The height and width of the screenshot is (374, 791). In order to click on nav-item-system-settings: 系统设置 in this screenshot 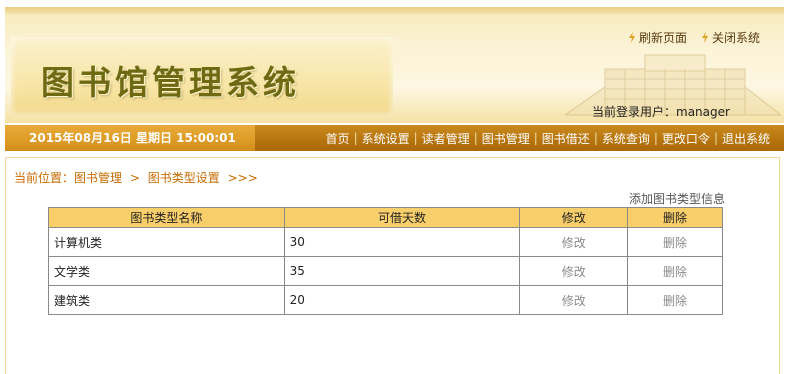, I will do `click(386, 138)`.